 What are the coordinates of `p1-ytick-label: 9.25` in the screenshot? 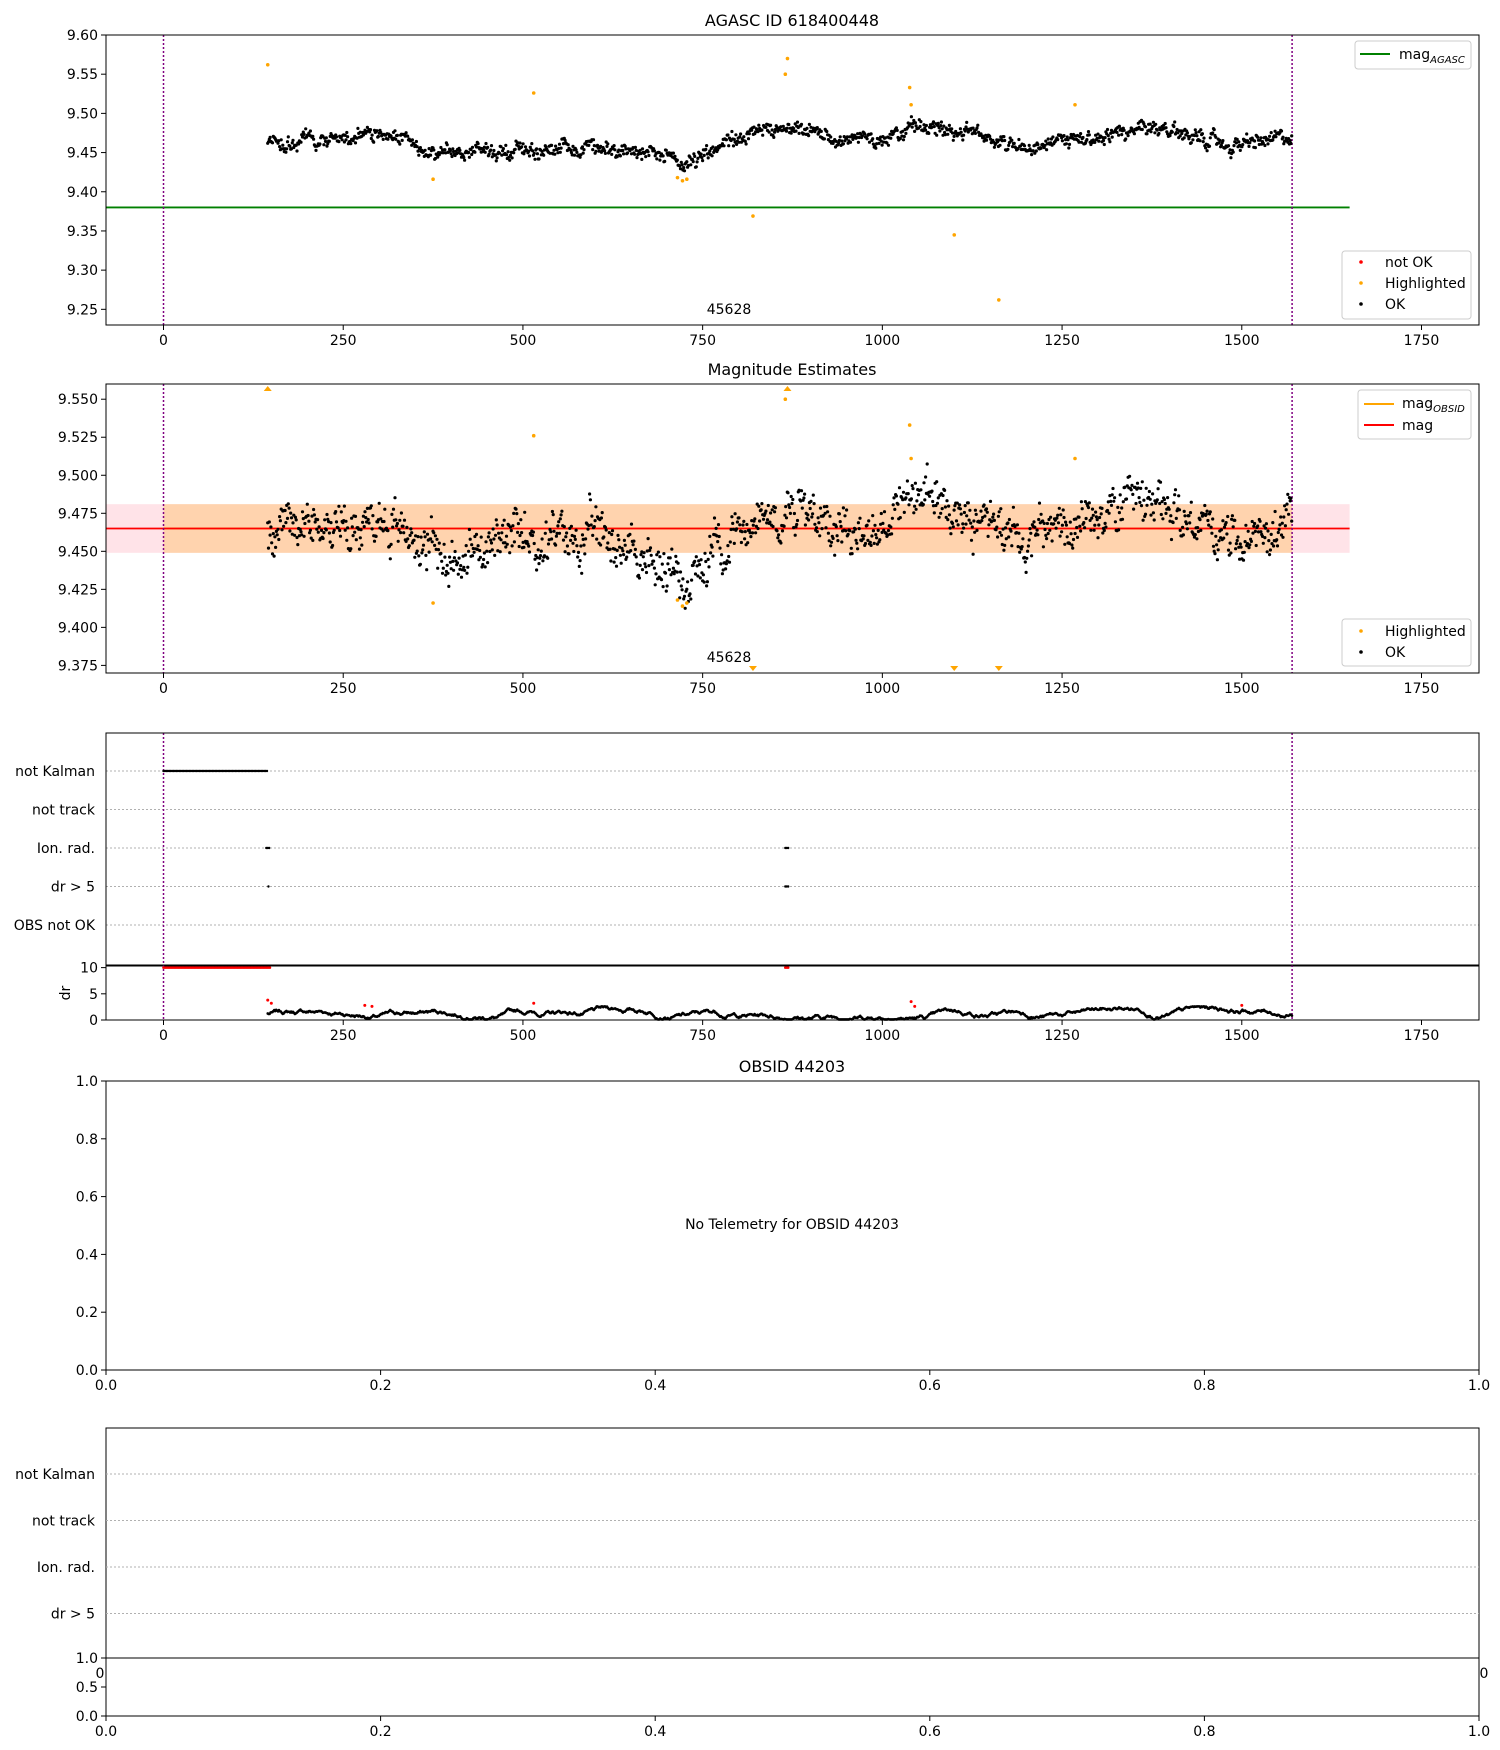 It's located at (82, 310).